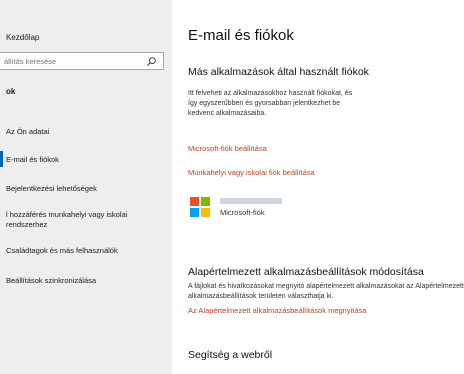 The height and width of the screenshot is (374, 464). What do you see at coordinates (22, 37) in the screenshot?
I see `sidebar-home-link: Kezdőlap` at bounding box center [22, 37].